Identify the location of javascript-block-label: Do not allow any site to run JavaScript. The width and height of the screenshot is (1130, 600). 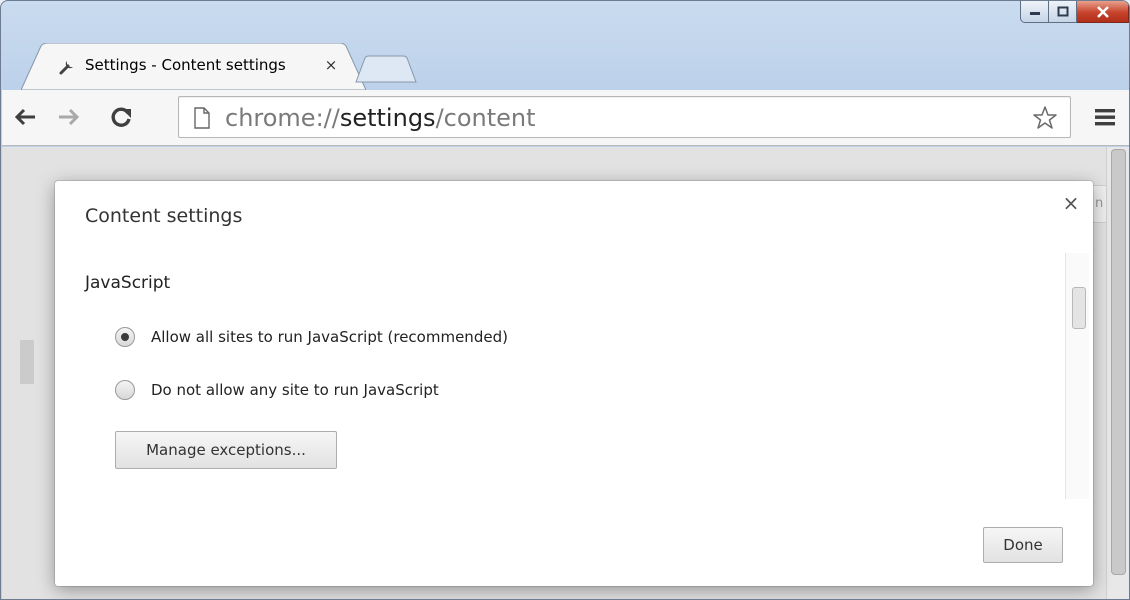
(295, 390).